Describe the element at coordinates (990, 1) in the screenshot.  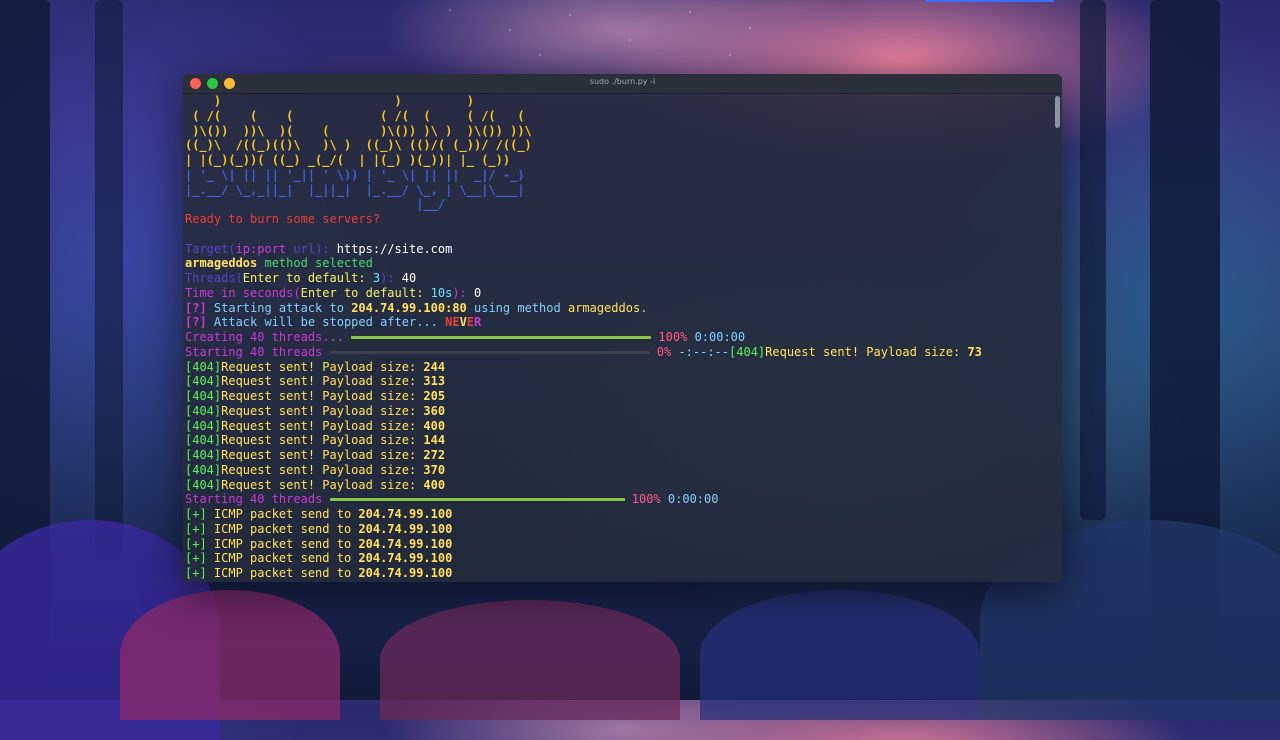
I see `top-accent-line` at that location.